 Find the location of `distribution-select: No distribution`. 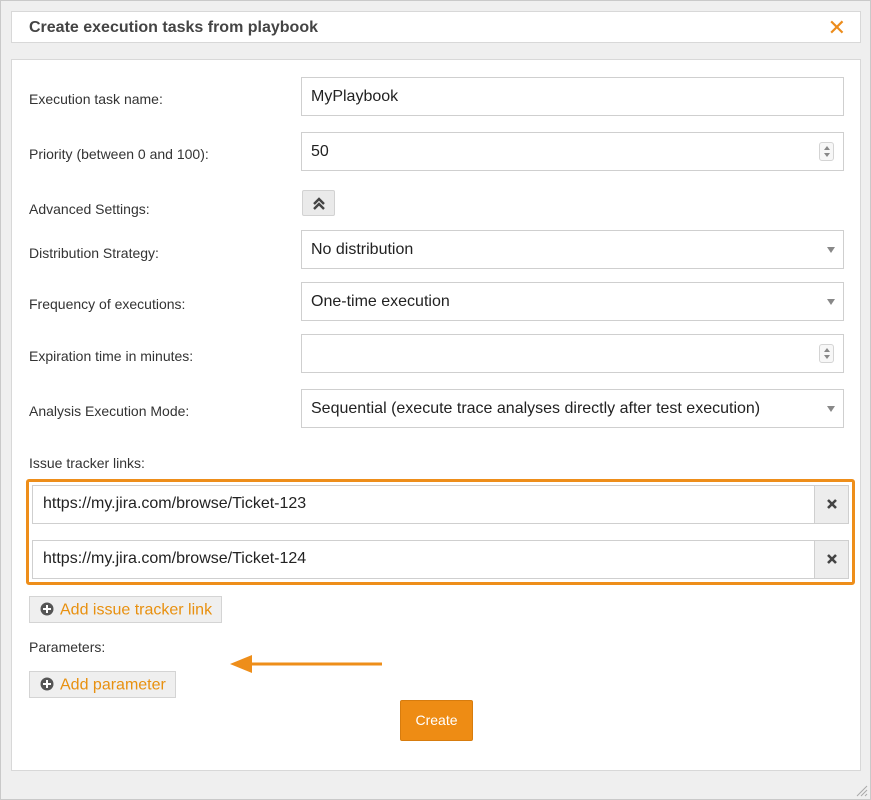

distribution-select: No distribution is located at coordinates (572, 249).